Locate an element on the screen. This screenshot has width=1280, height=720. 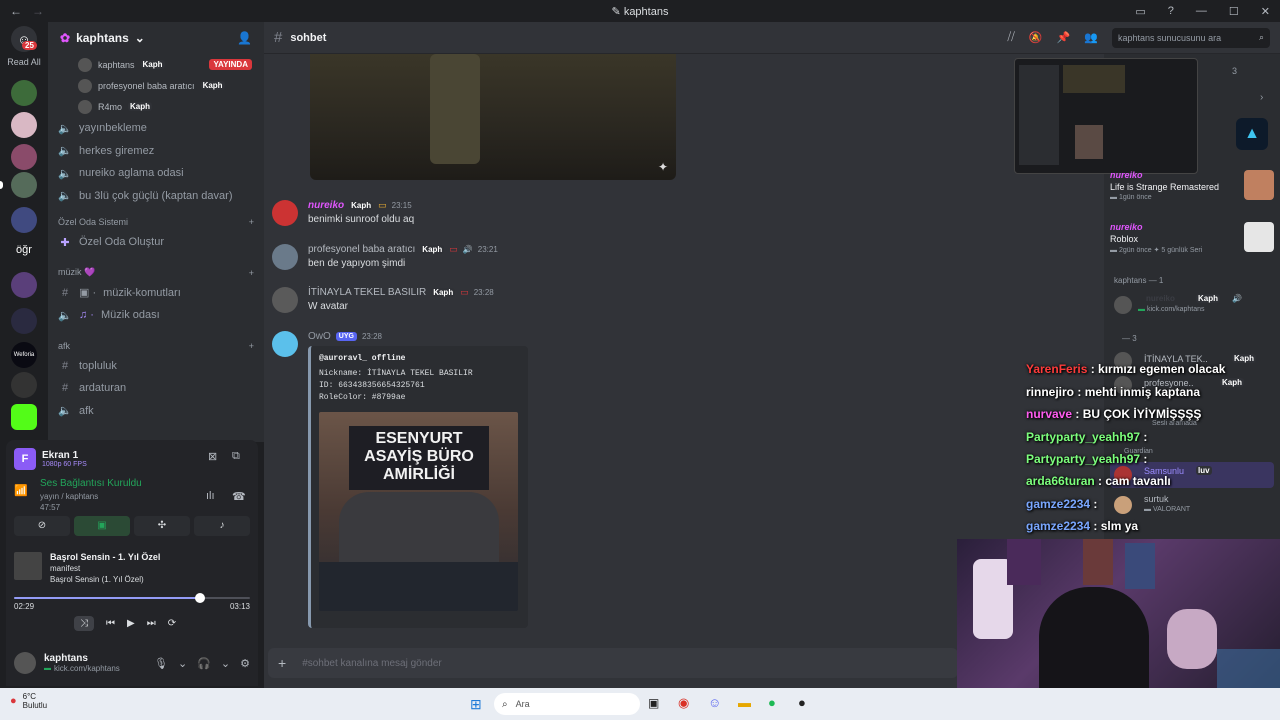
soundboard-button: ♪ is located at coordinates (222, 526).